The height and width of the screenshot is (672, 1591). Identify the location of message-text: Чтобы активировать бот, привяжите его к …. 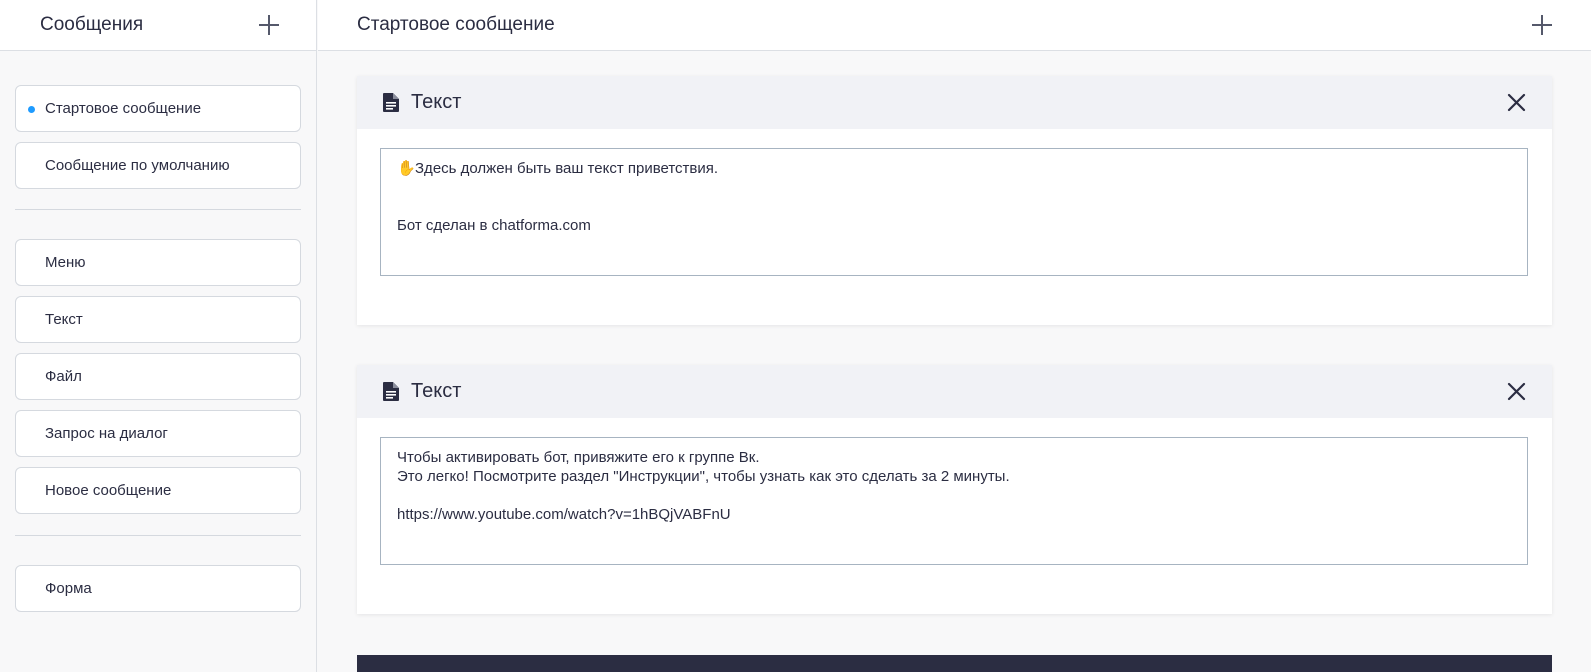
(703, 486).